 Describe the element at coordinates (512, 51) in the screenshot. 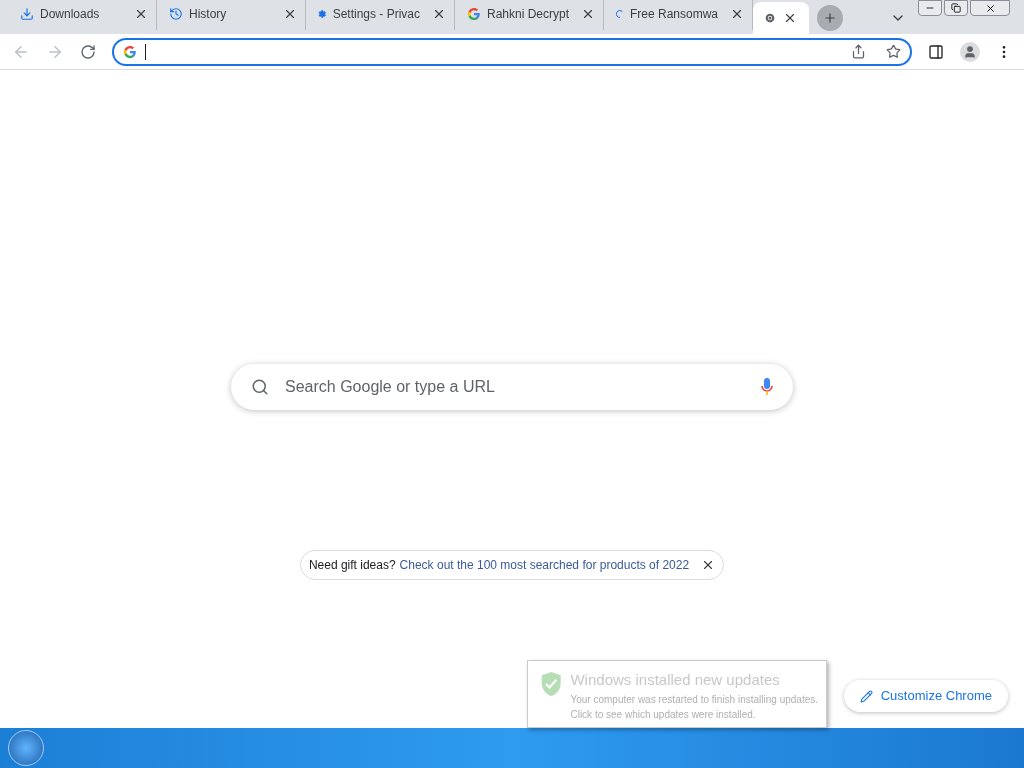

I see `address-bar` at that location.